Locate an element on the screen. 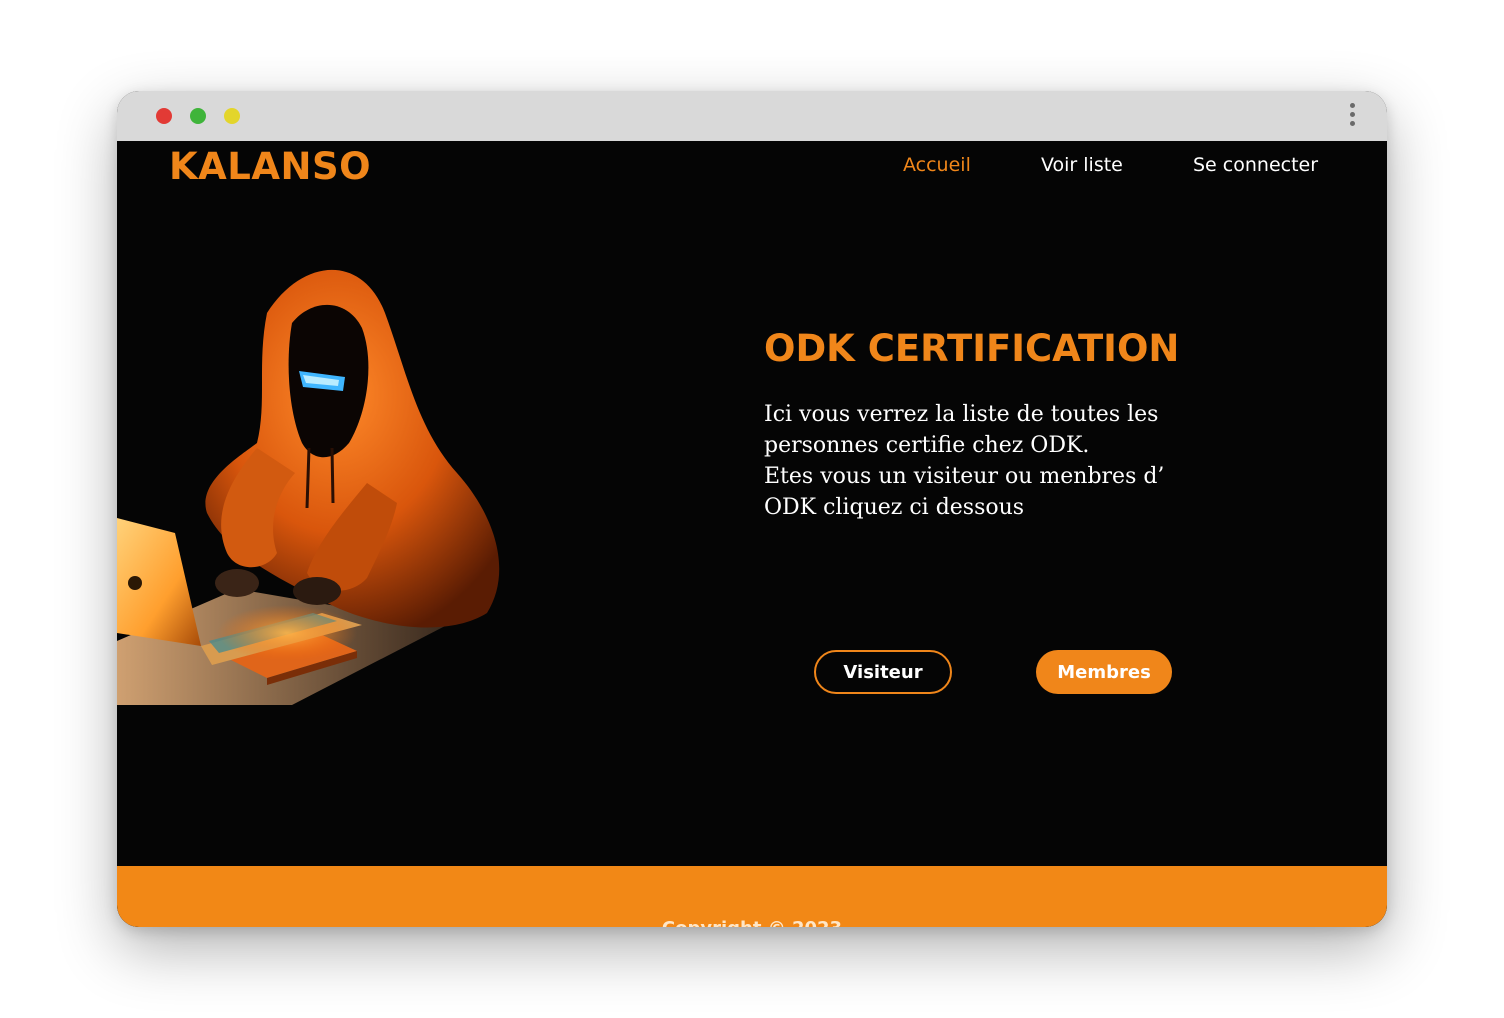 This screenshot has height=1018, width=1504. visitor-button: Visiteur is located at coordinates (883, 672).